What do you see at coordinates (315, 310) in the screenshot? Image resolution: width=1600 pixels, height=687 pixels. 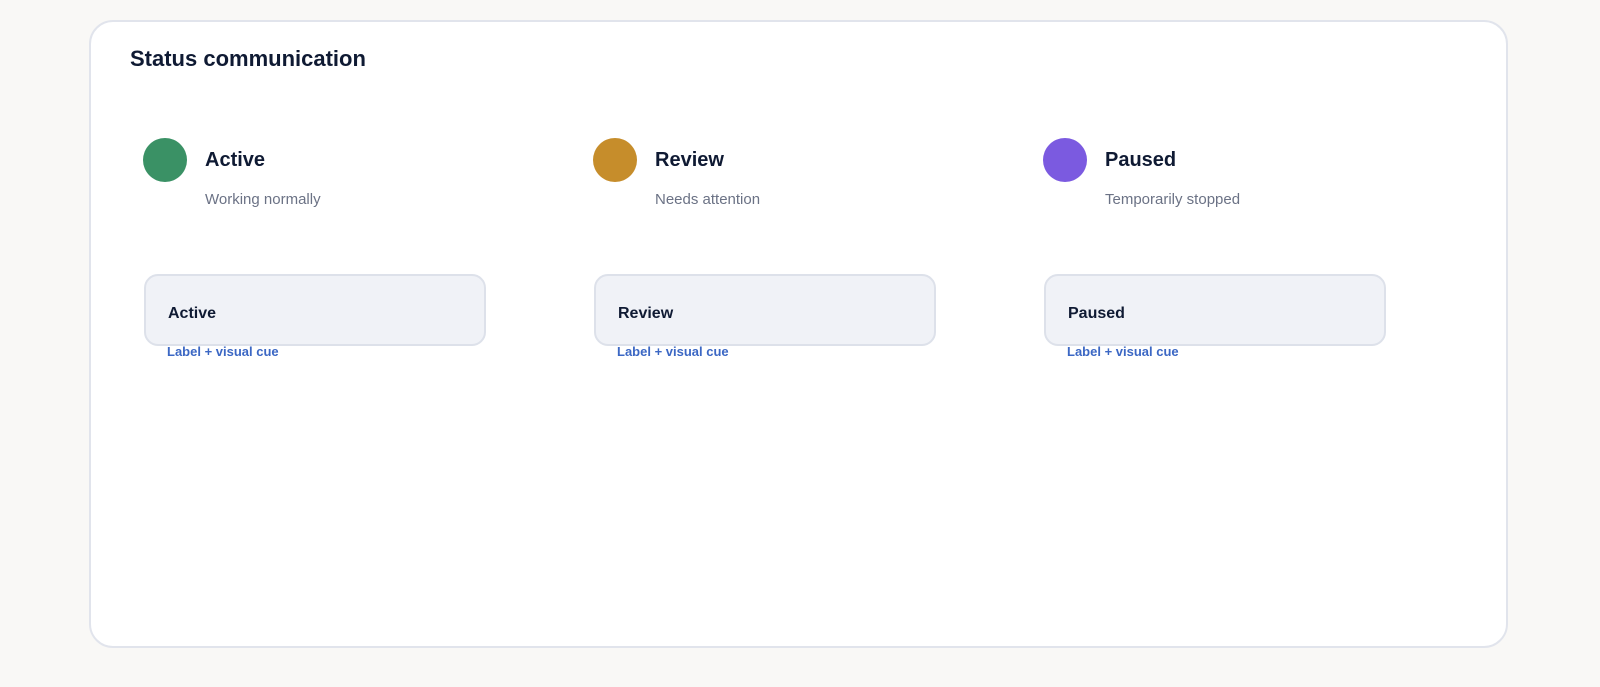 I see `status-pill-active: Active` at bounding box center [315, 310].